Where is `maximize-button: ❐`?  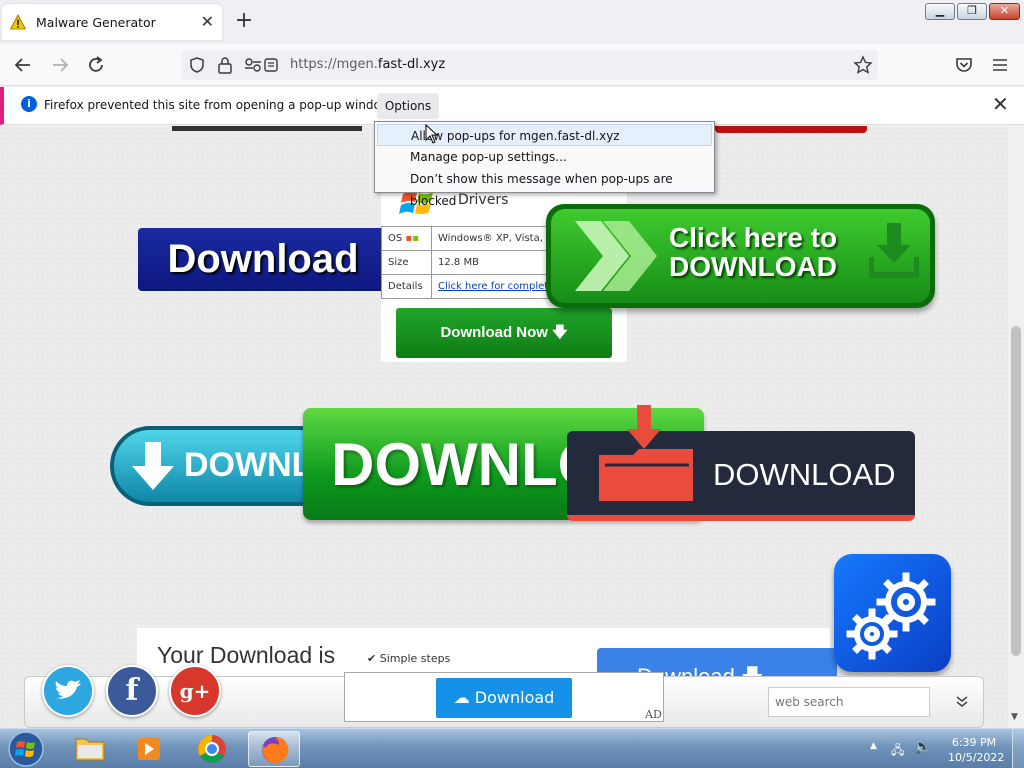 maximize-button: ❐ is located at coordinates (972, 11).